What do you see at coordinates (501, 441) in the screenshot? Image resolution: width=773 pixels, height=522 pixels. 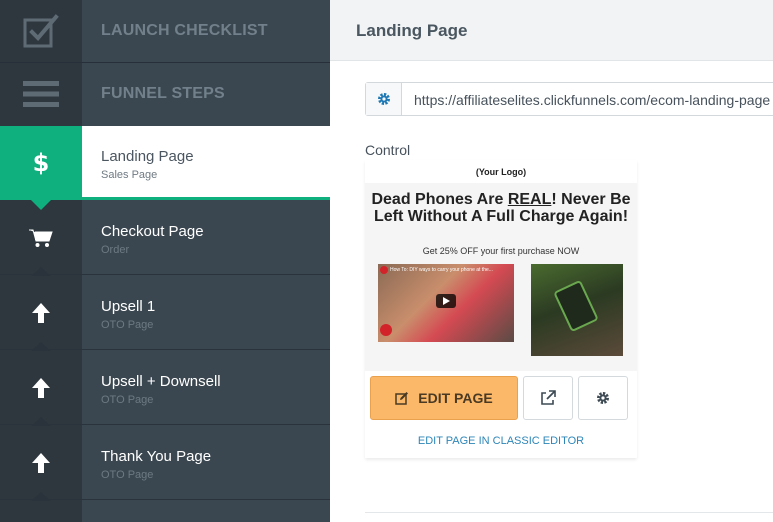 I see `classic-editor-link: EDIT PAGE IN CLASSIC EDITOR` at bounding box center [501, 441].